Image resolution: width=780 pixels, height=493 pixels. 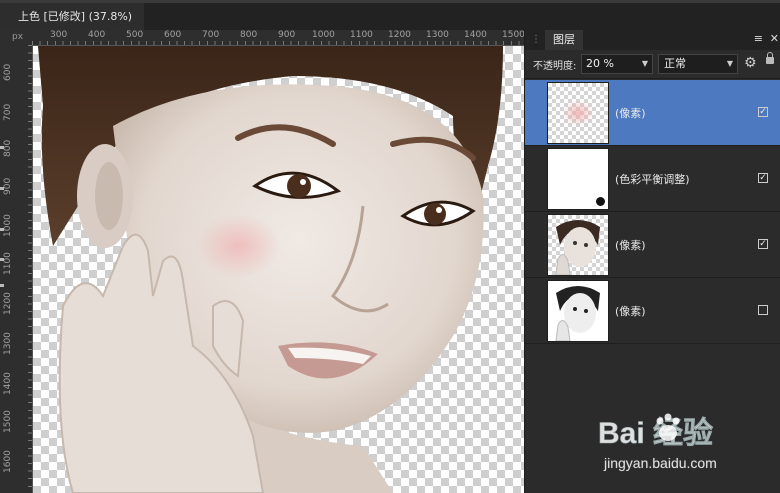 What do you see at coordinates (390, 15) in the screenshot?
I see `title-bar: 上色 [已修改] (37.8%)` at bounding box center [390, 15].